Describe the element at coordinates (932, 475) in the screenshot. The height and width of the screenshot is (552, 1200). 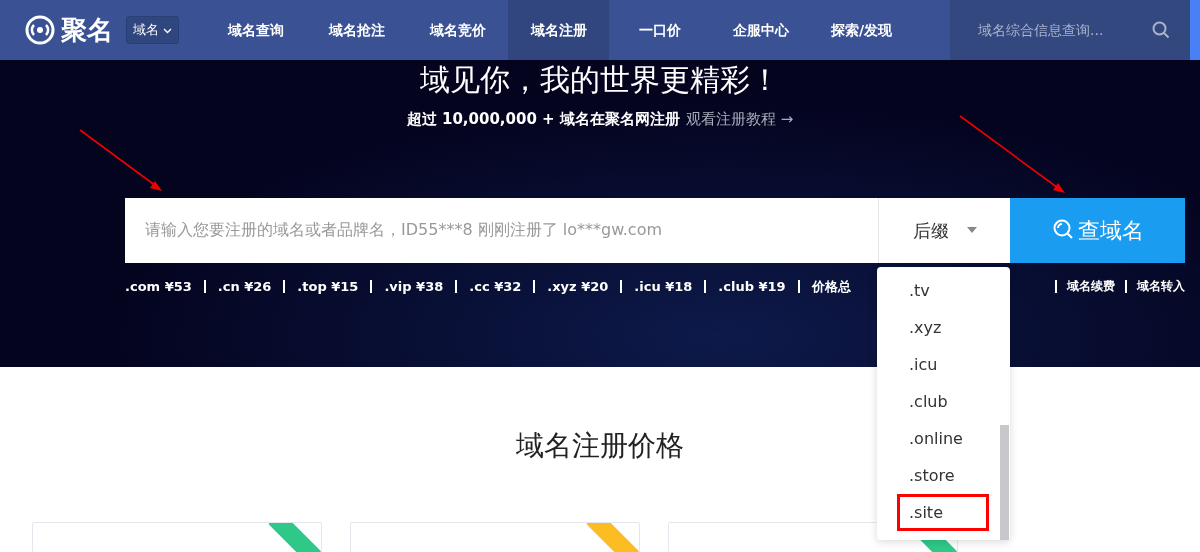
I see `dropdown-option: .store` at that location.